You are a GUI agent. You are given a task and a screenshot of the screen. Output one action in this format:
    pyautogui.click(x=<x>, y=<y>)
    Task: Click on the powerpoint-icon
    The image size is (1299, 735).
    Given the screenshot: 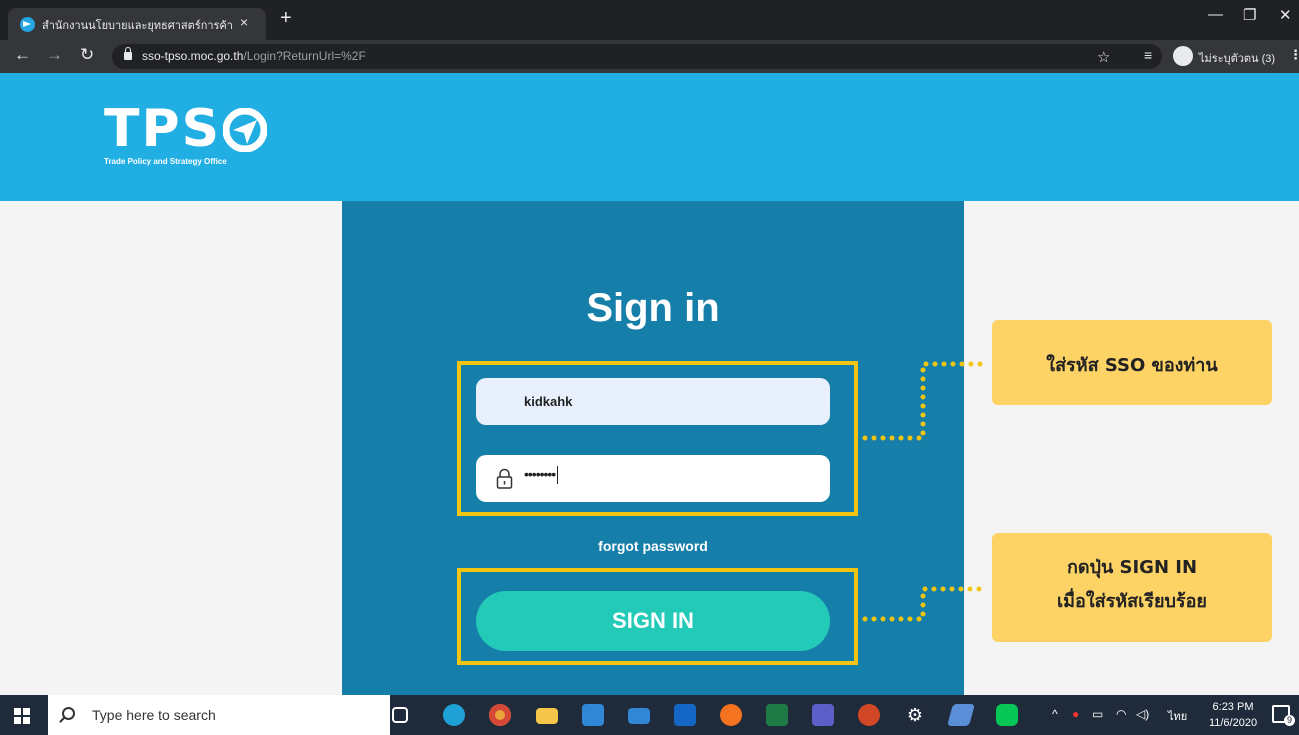 What is the action you would take?
    pyautogui.click(x=869, y=715)
    